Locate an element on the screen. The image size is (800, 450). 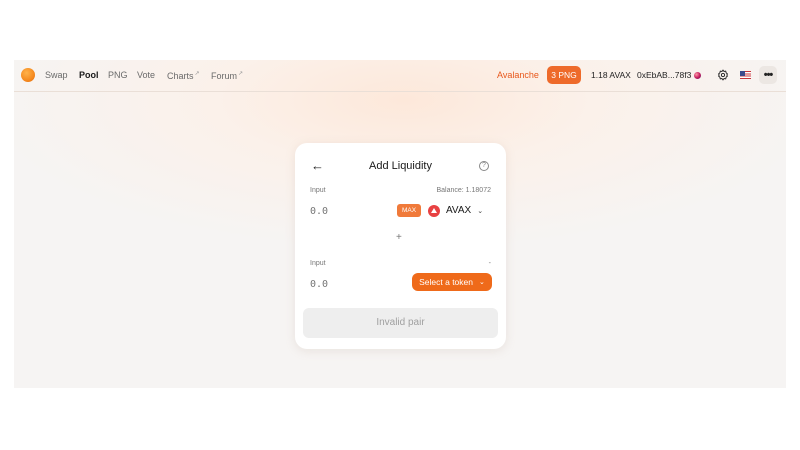
nav-pool: Pool is located at coordinates (89, 75).